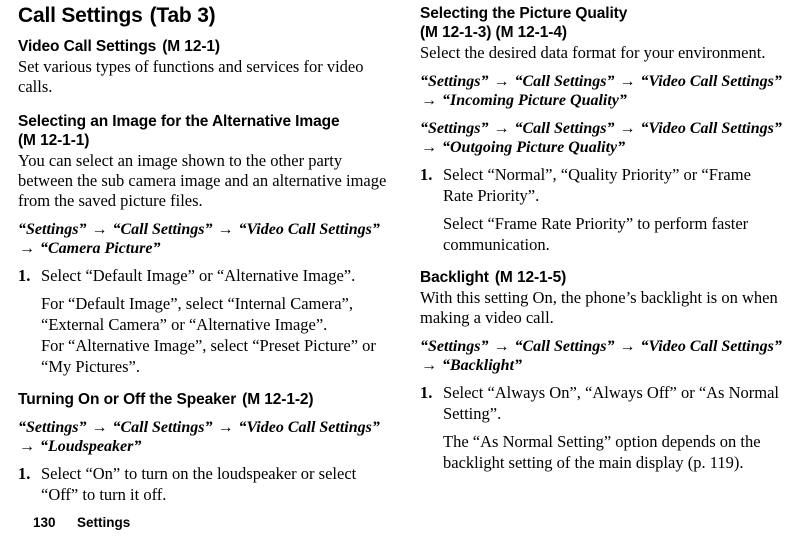 This screenshot has width=786, height=552. What do you see at coordinates (602, 277) in the screenshot?
I see `heading-backlight: Backlight (M 12-1-5)` at bounding box center [602, 277].